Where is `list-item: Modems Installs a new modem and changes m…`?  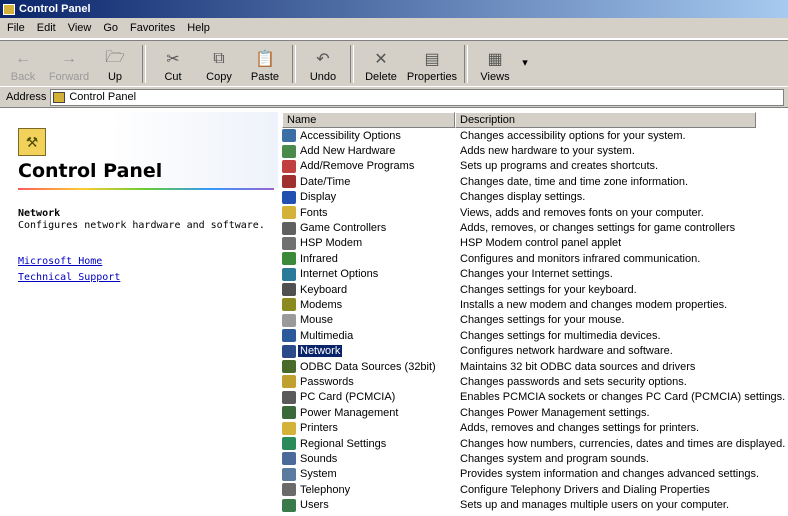
list-item: Modems Installs a new modem and changes m… is located at coordinates (533, 304).